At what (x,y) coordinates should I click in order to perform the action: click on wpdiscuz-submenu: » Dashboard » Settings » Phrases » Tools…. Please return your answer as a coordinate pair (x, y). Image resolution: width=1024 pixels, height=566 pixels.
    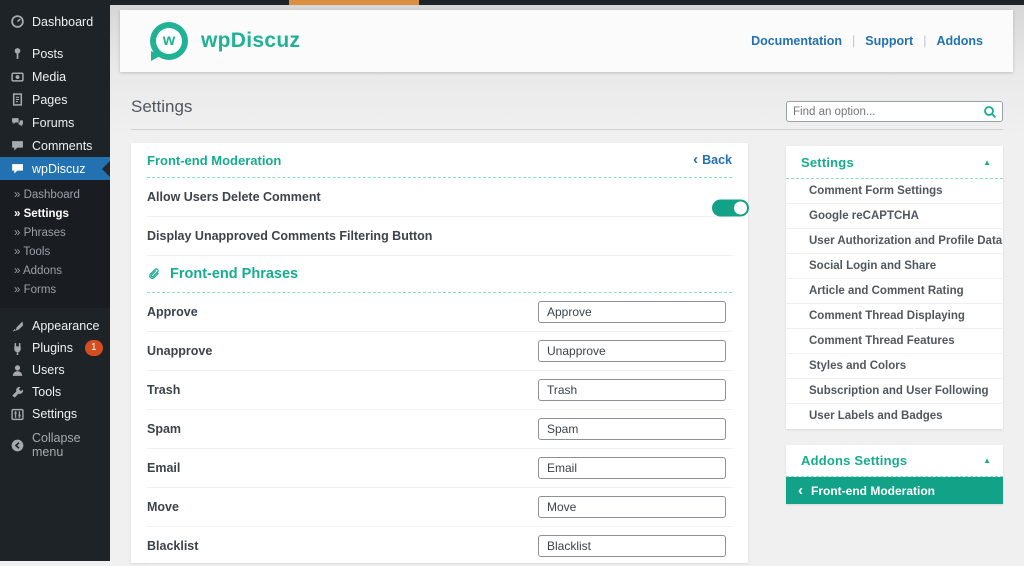
    Looking at the image, I should click on (55, 244).